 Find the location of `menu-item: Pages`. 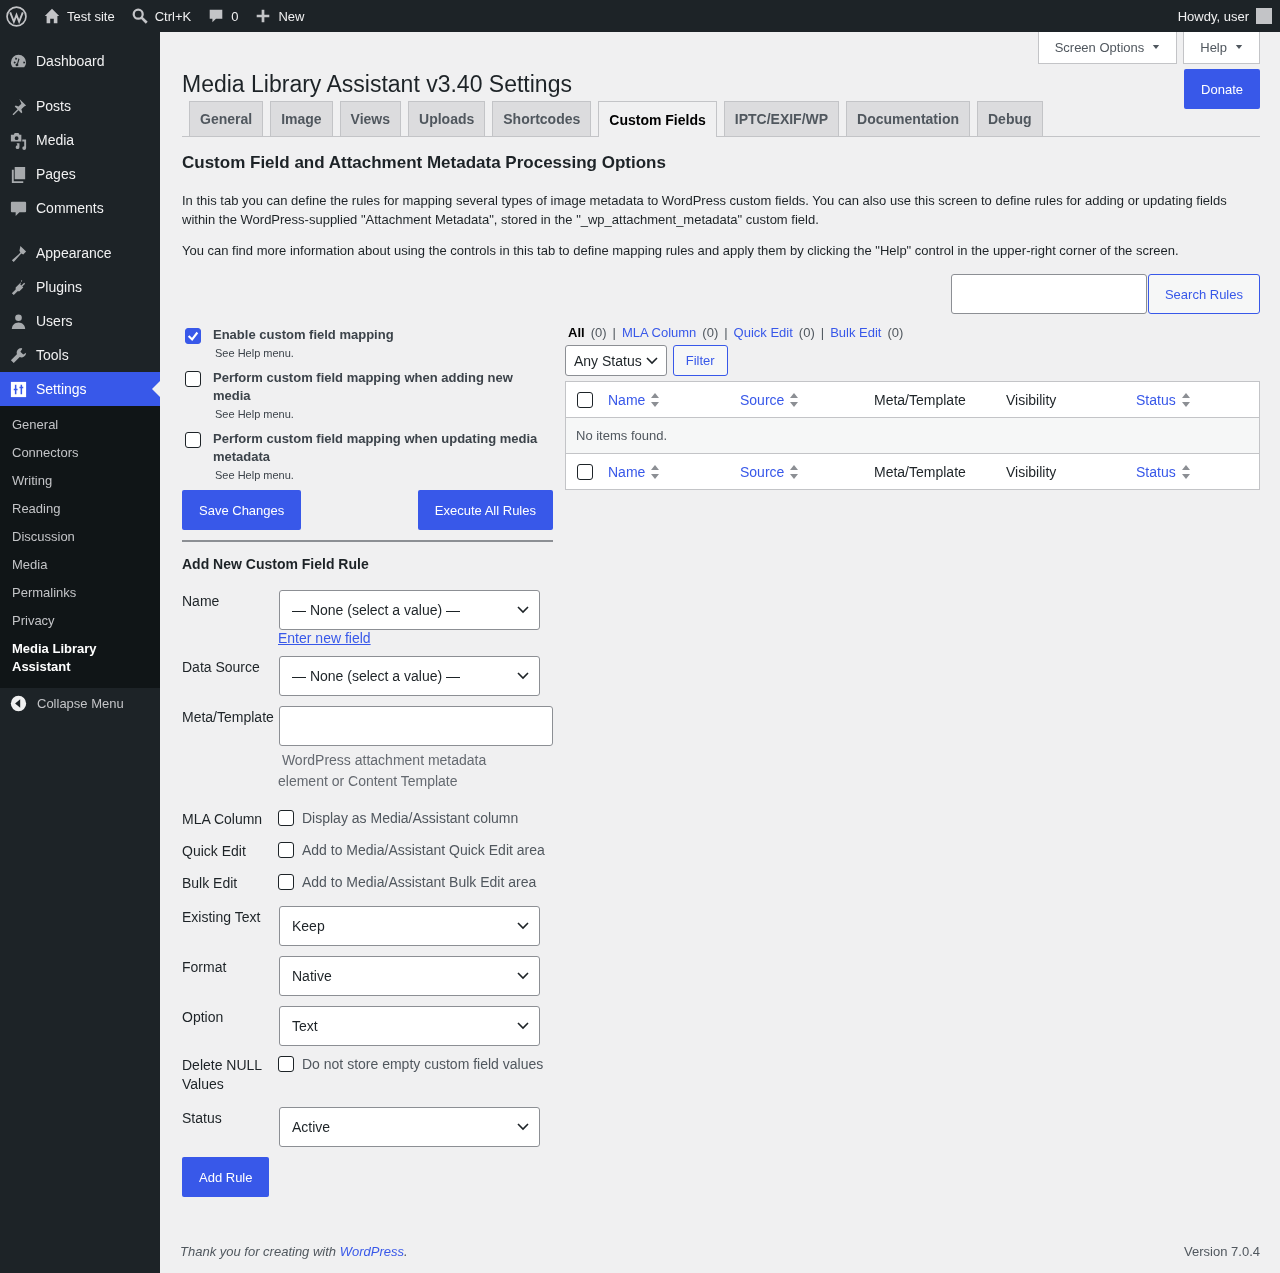

menu-item: Pages is located at coordinates (80, 174).